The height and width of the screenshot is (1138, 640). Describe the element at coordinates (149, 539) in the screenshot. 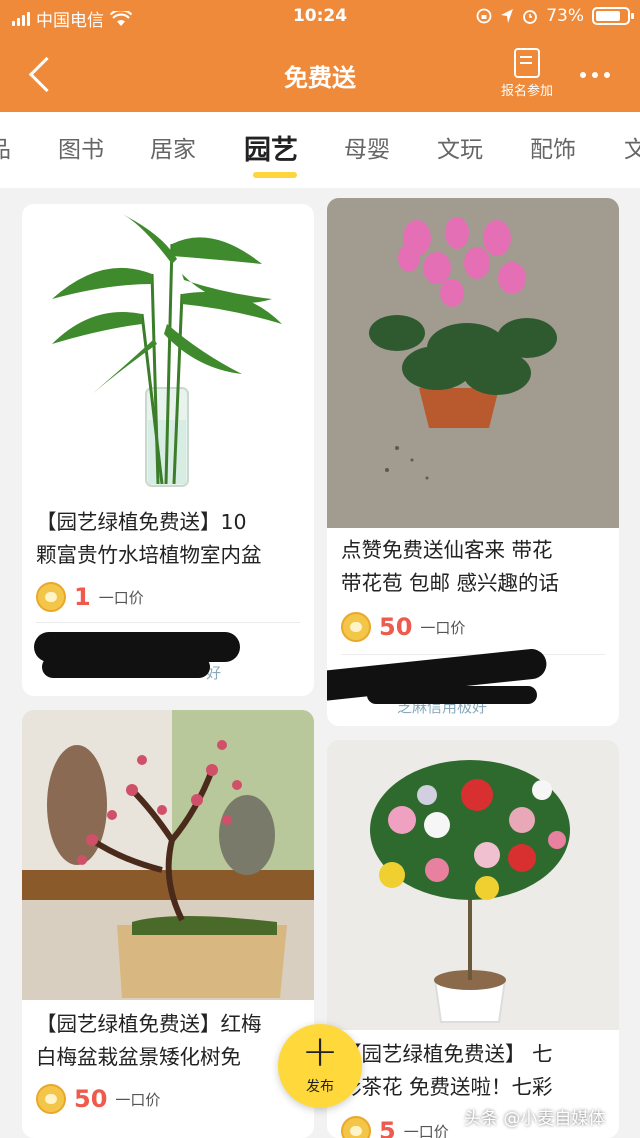

I see `product-title: 【园艺绿植免费送】10 颗富贵竹水培植物室内盆` at that location.